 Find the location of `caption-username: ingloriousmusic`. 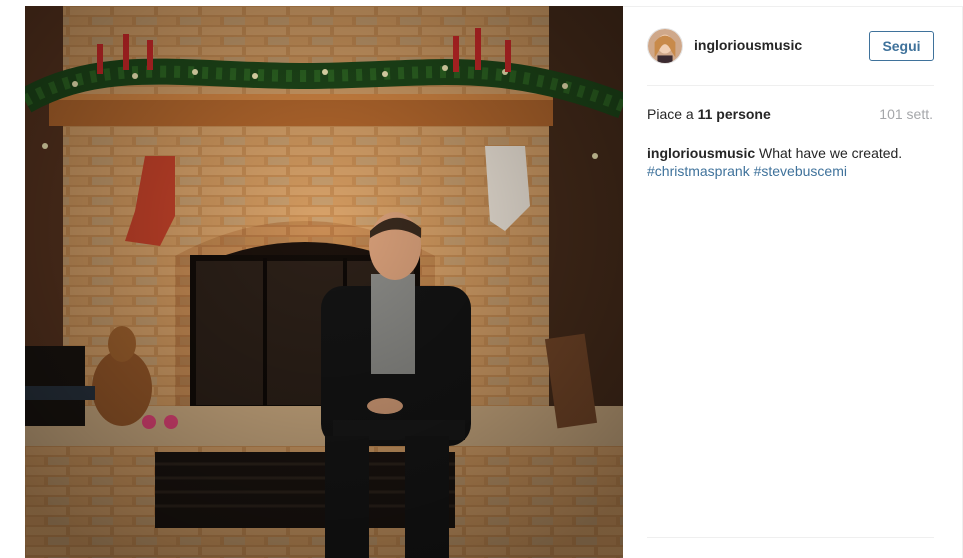

caption-username: ingloriousmusic is located at coordinates (701, 153).